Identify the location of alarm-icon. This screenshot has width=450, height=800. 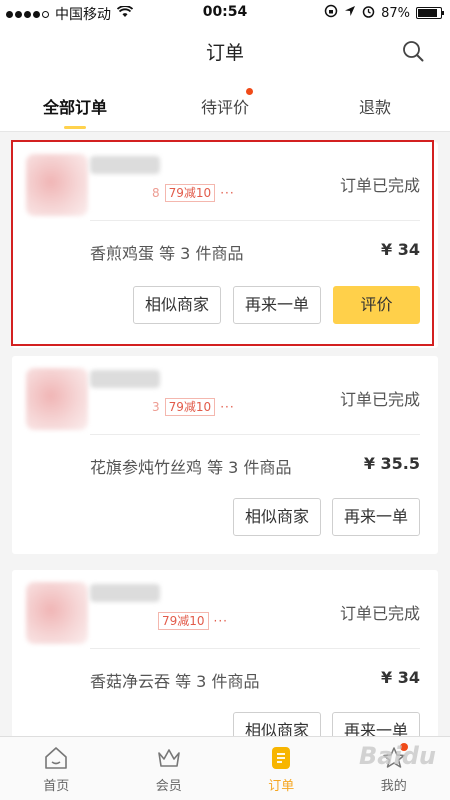
(368, 13).